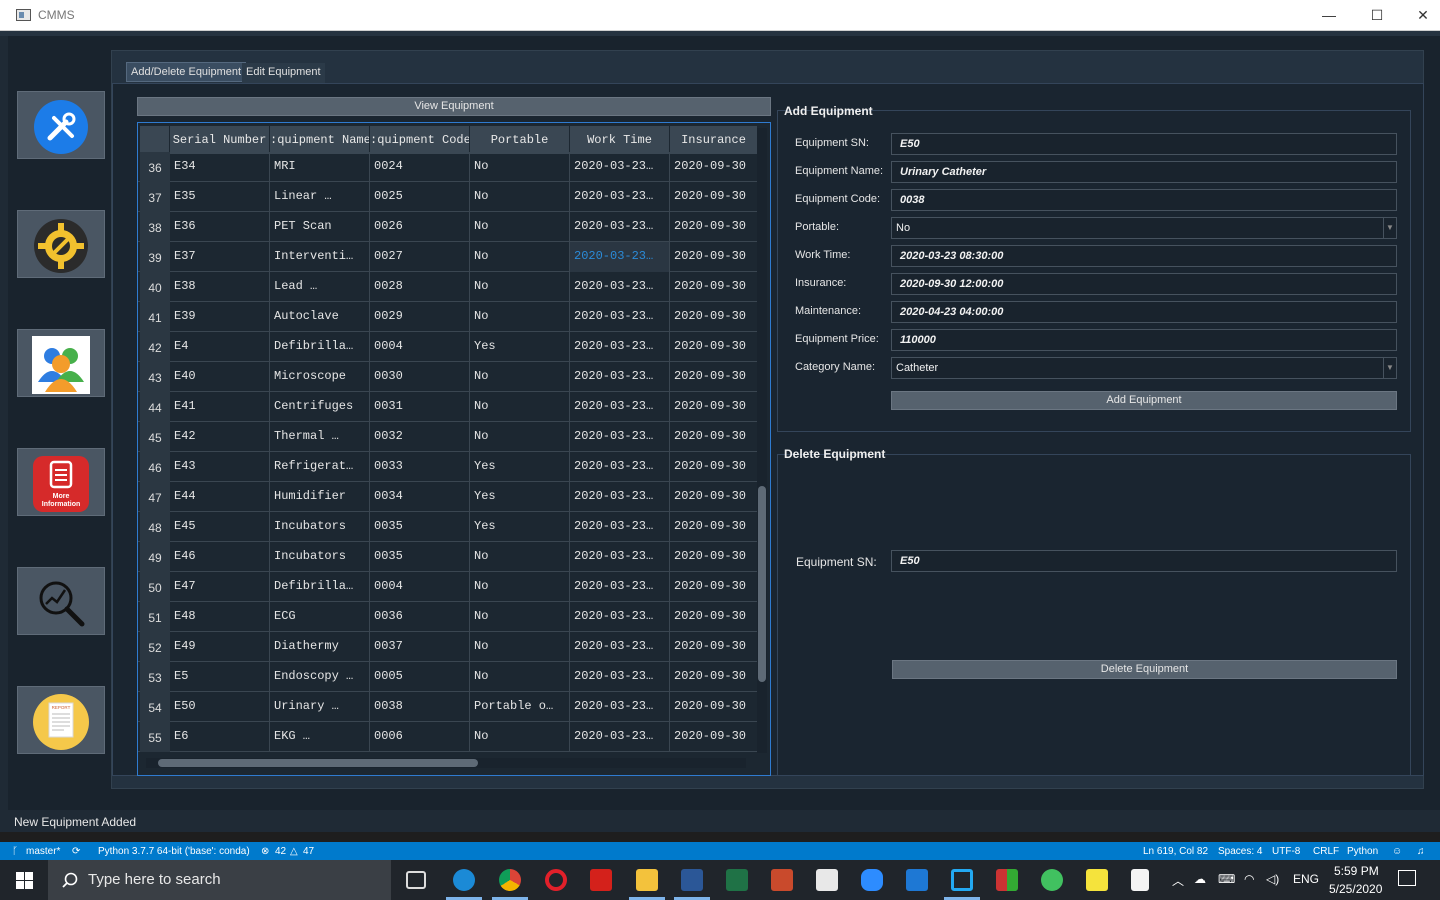 This screenshot has height=900, width=1440. I want to click on row-number: 47, so click(155, 497).